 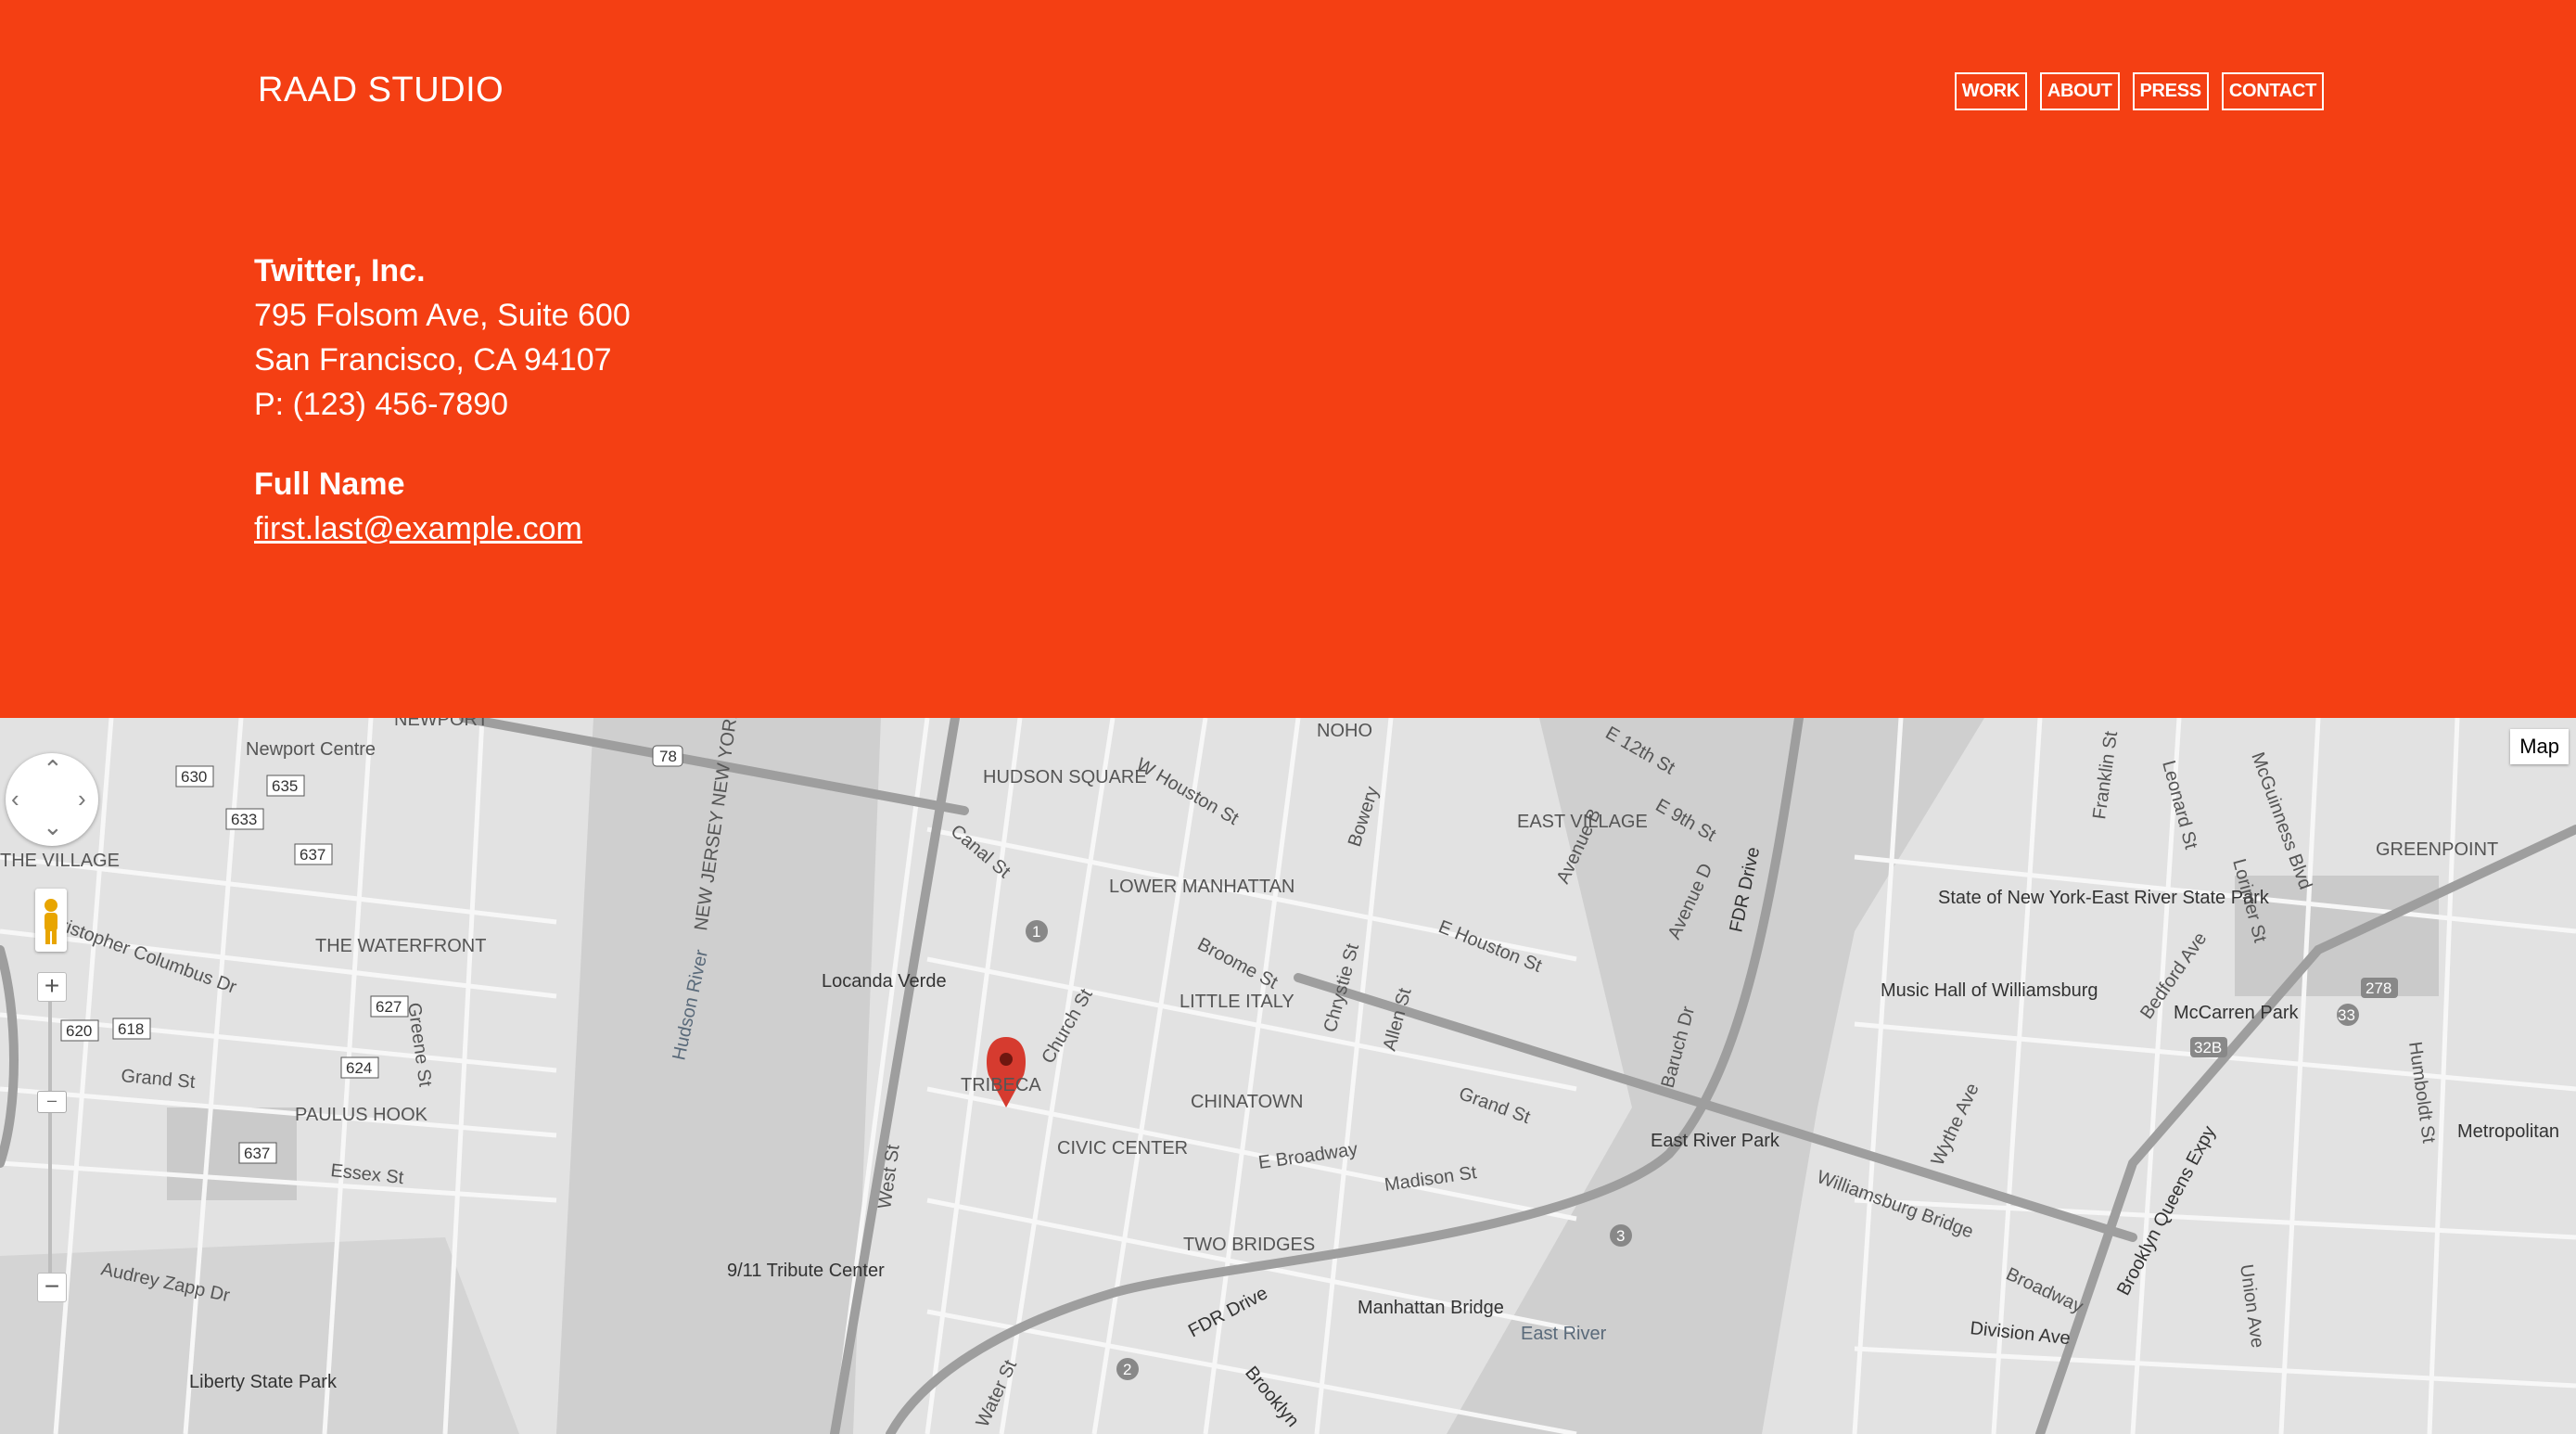 I want to click on map-label: Brooklyn, so click(x=1272, y=1397).